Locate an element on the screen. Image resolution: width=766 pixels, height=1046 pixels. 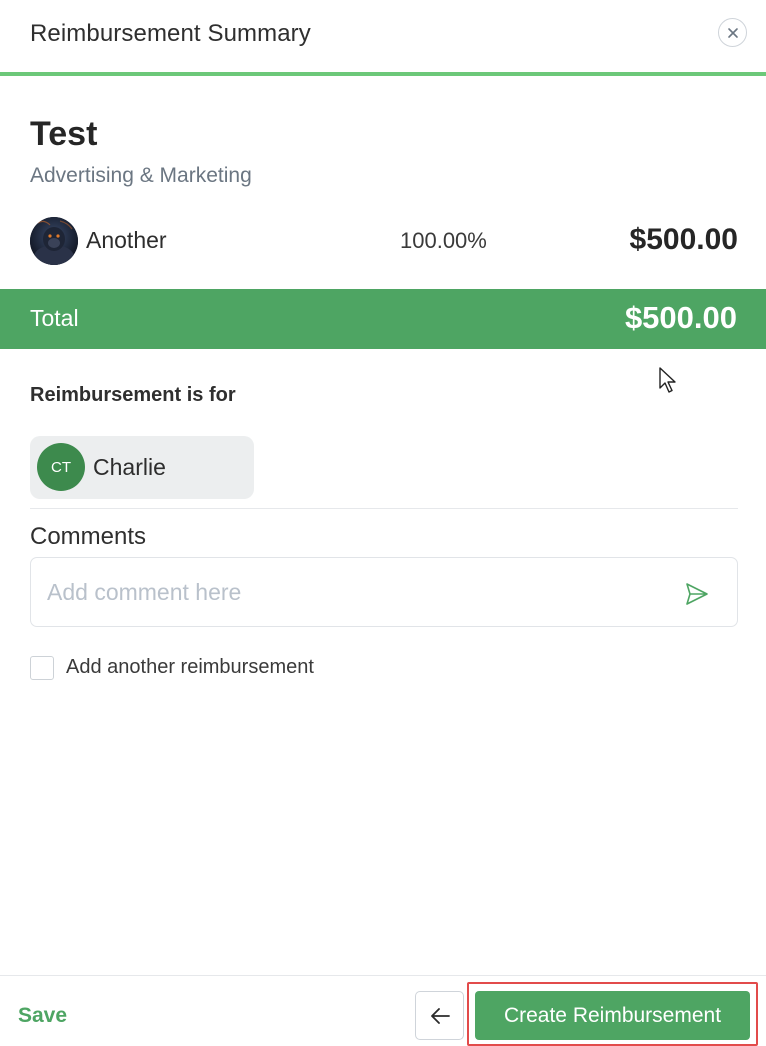
back-button is located at coordinates (439, 1015).